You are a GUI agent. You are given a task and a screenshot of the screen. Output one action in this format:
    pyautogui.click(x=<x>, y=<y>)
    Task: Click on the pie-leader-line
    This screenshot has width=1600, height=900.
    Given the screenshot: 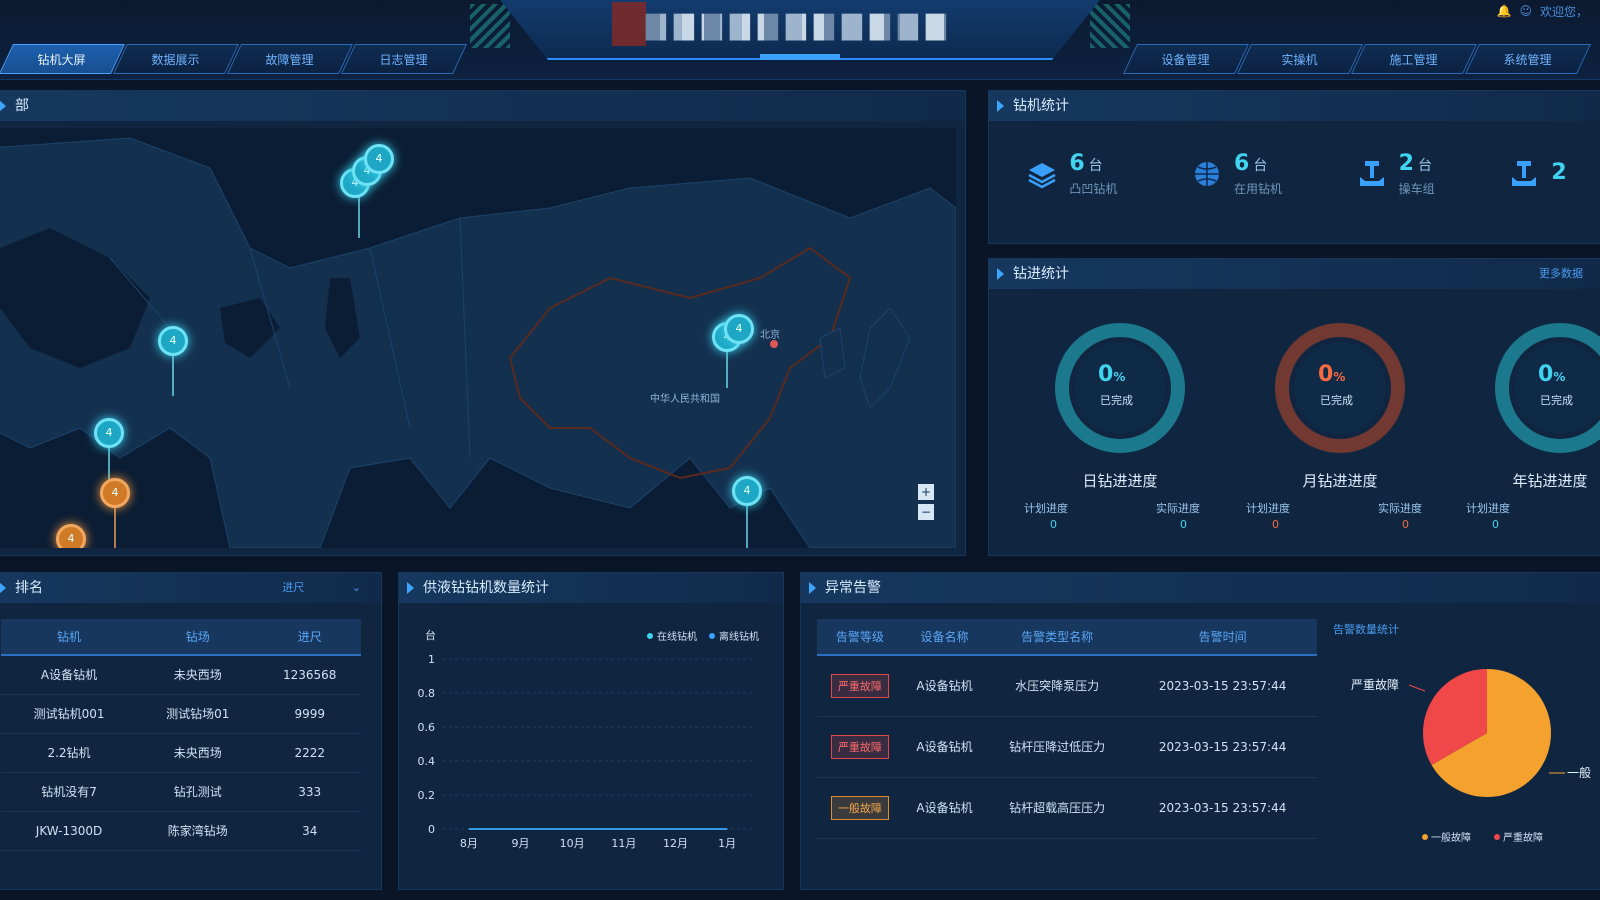 What is the action you would take?
    pyautogui.click(x=1417, y=688)
    